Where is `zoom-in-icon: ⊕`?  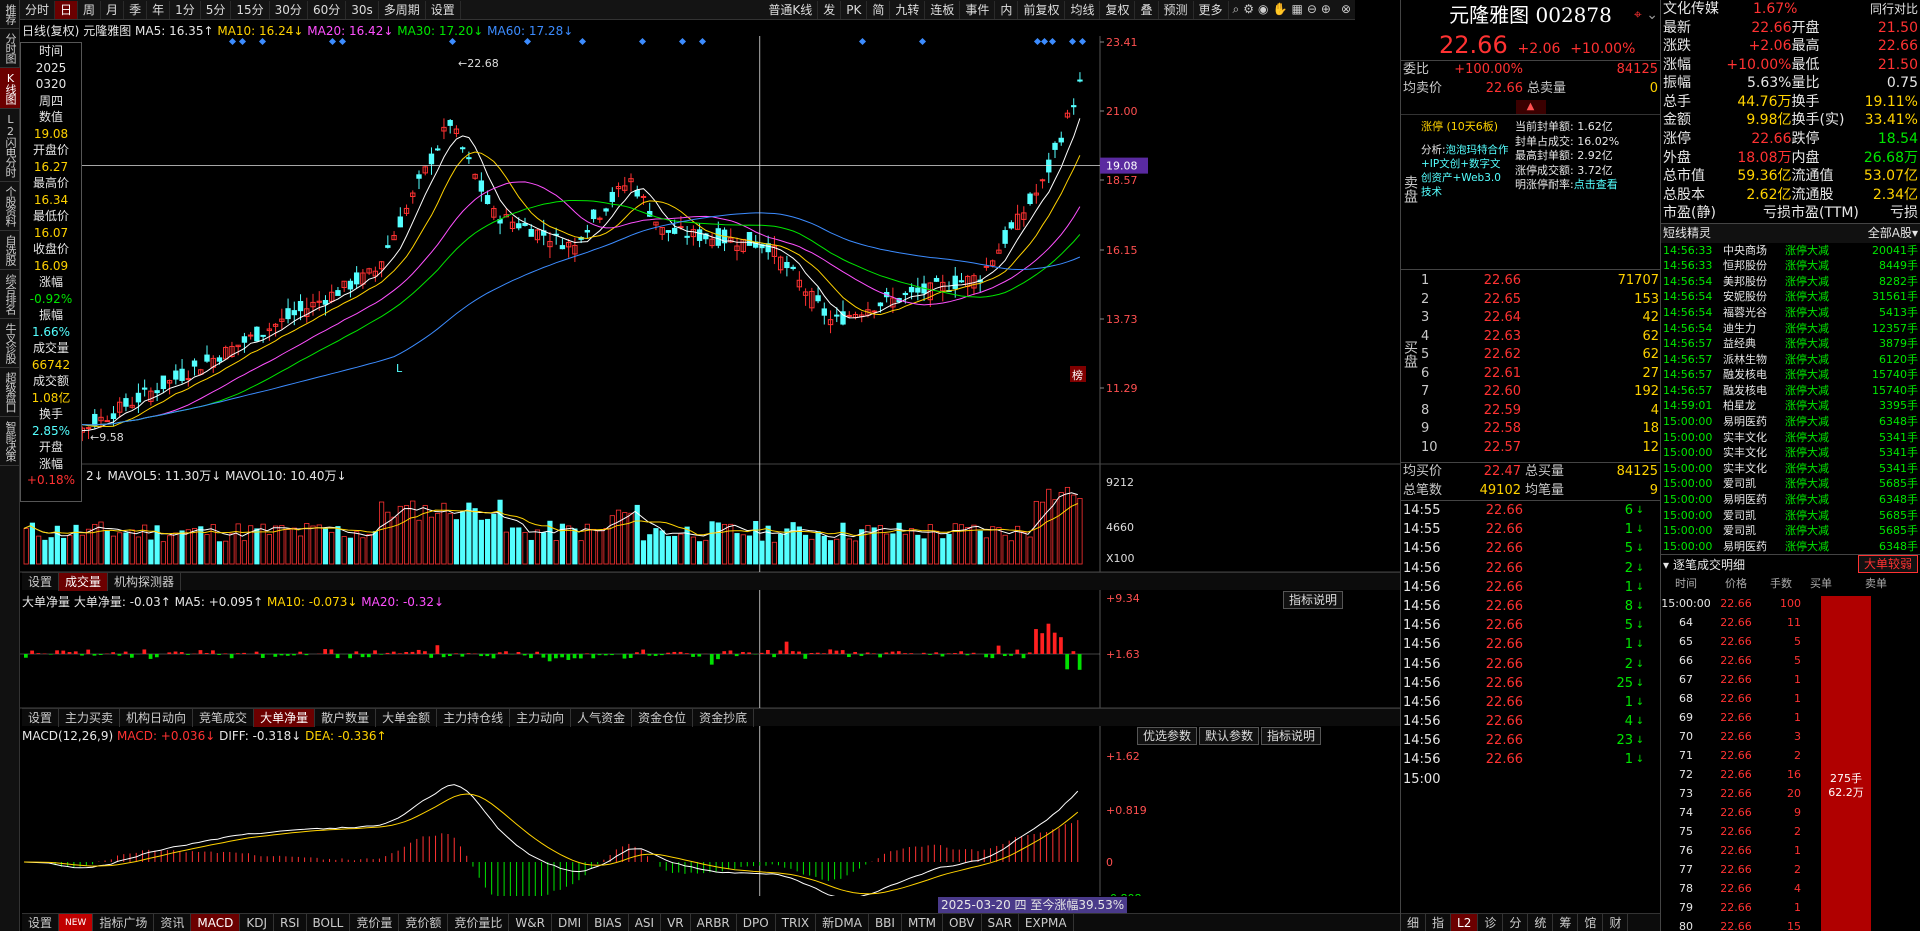 zoom-in-icon: ⊕ is located at coordinates (1326, 9).